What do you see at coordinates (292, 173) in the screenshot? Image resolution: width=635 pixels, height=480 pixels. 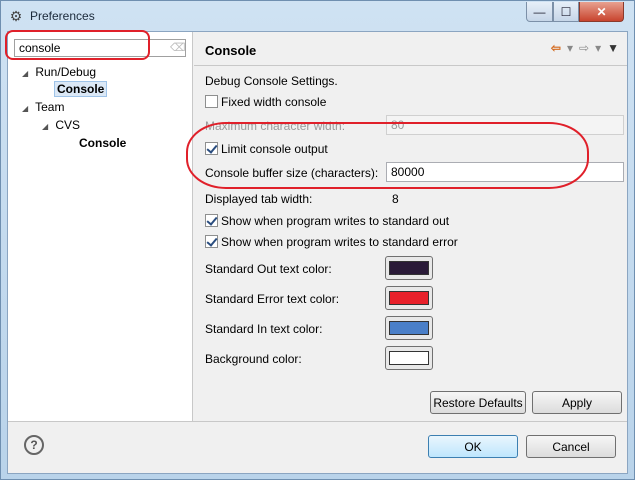 I see `buffer-size-label: Console buffer size (characters):` at bounding box center [292, 173].